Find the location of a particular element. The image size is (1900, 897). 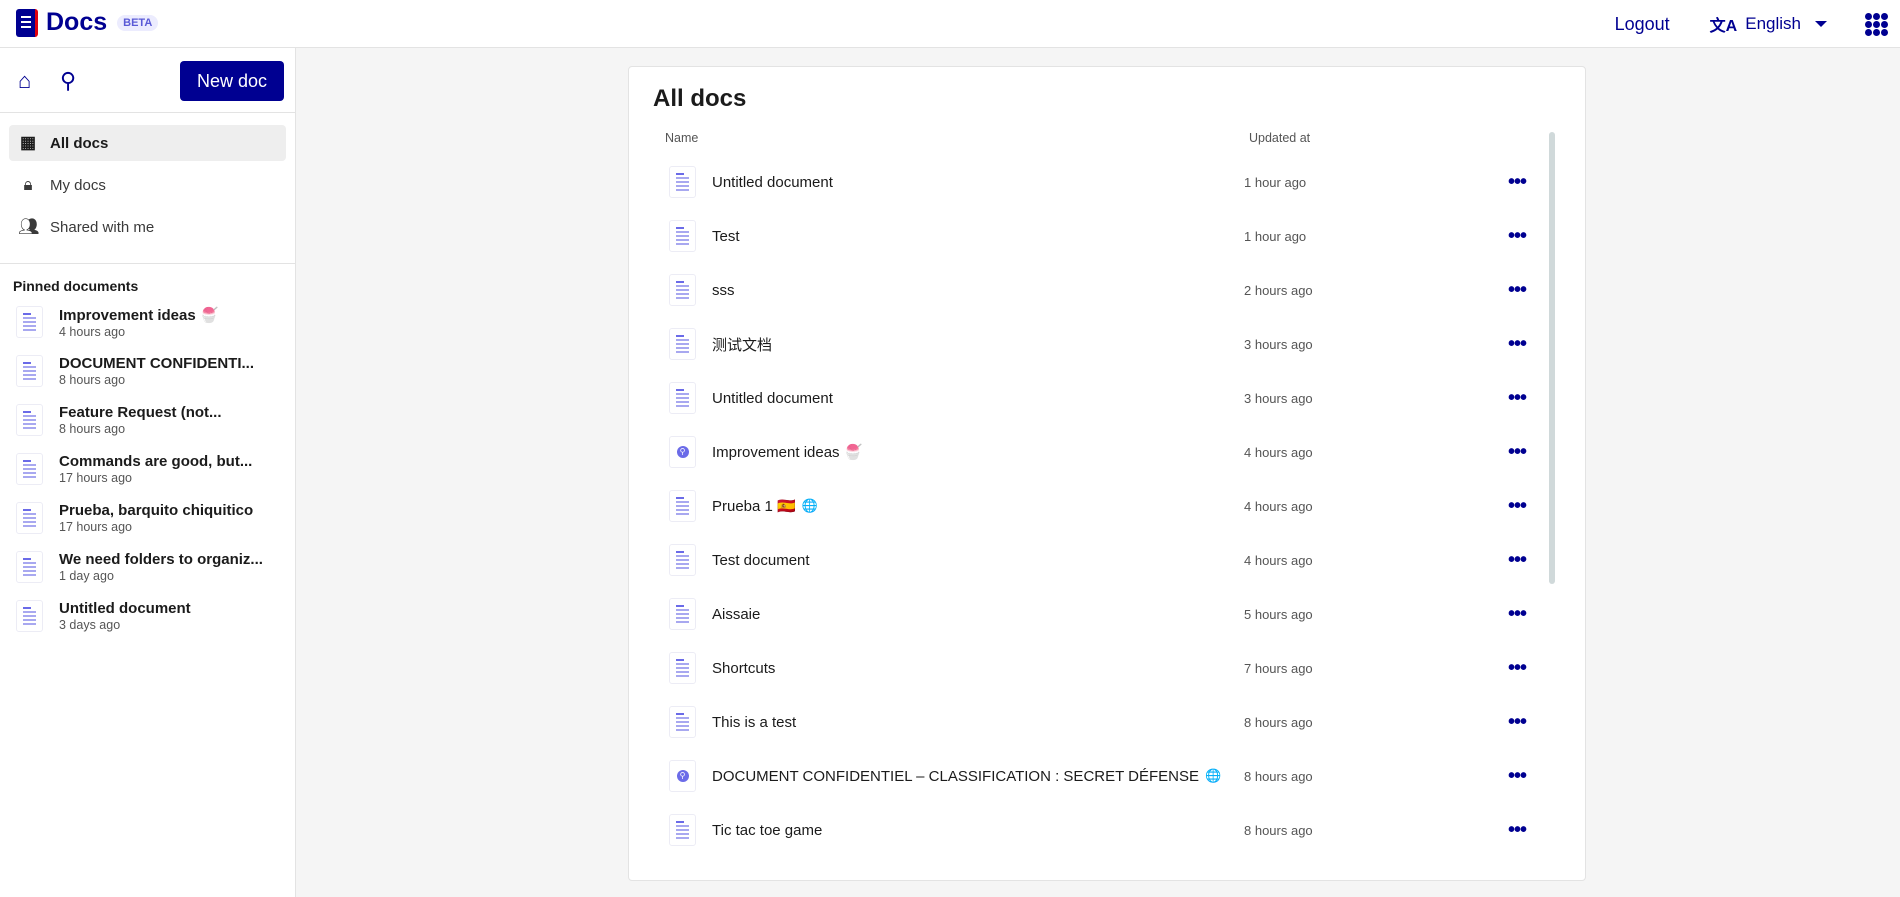

table-row: Test document 4 hours ago ••• is located at coordinates (1109, 560).